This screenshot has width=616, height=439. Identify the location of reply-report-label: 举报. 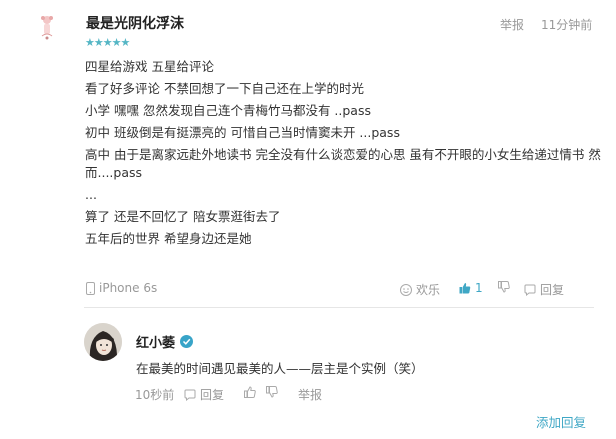
(310, 395).